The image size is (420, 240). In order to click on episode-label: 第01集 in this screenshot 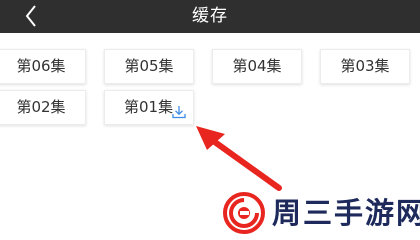, I will do `click(149, 107)`.